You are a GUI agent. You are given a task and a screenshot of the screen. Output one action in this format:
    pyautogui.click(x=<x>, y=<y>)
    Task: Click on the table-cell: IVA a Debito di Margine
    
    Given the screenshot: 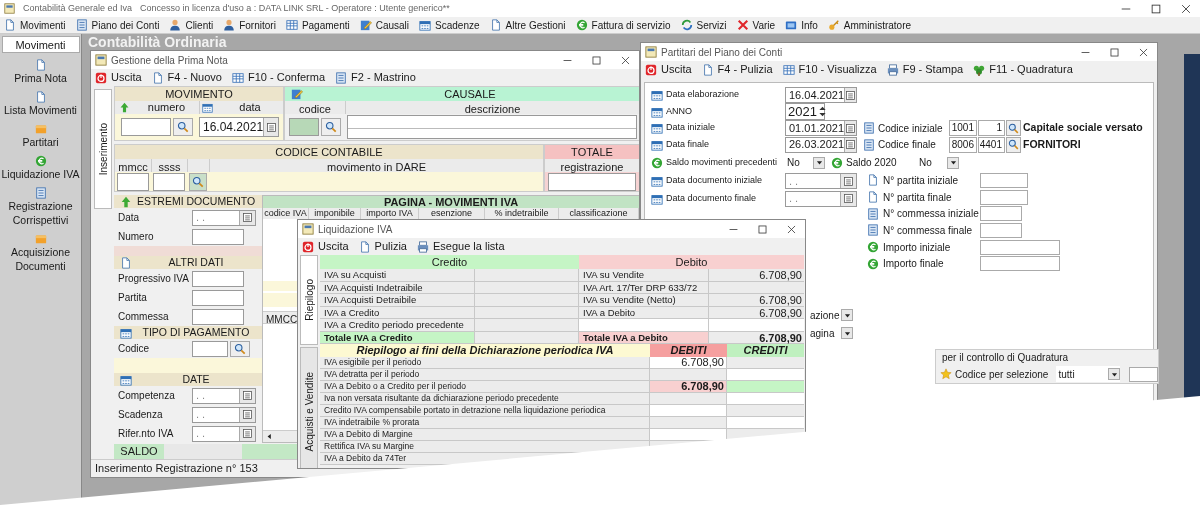 What is the action you would take?
    pyautogui.click(x=485, y=434)
    